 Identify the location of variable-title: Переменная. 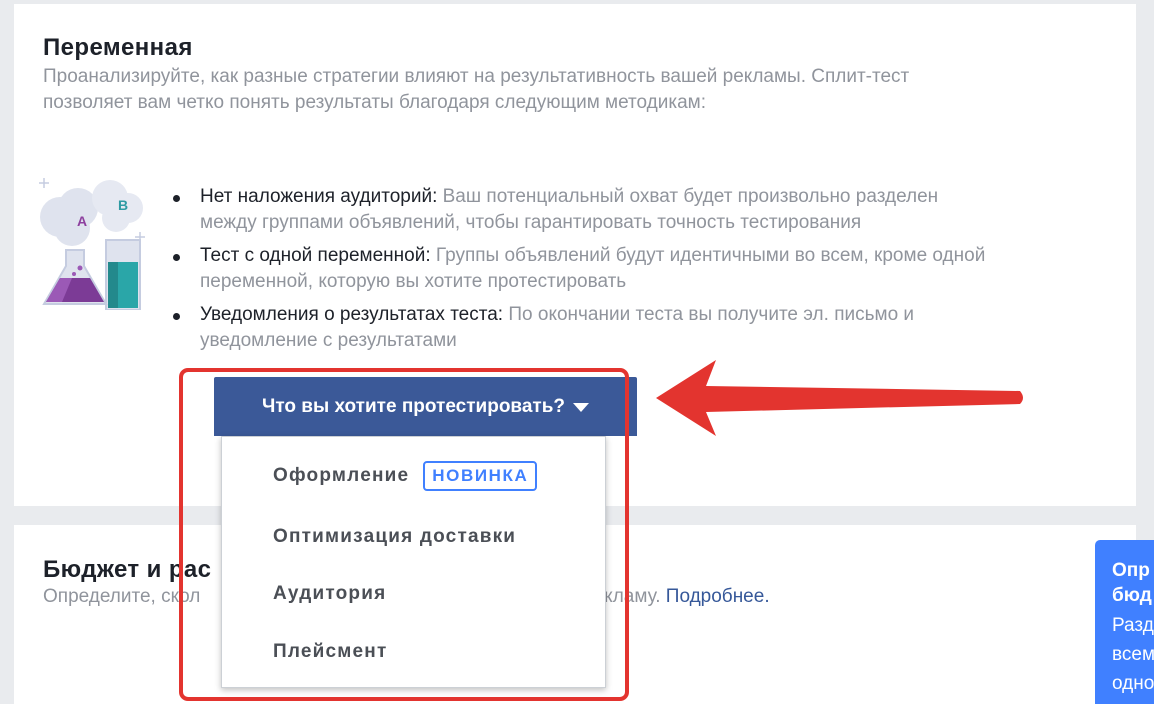
(118, 47).